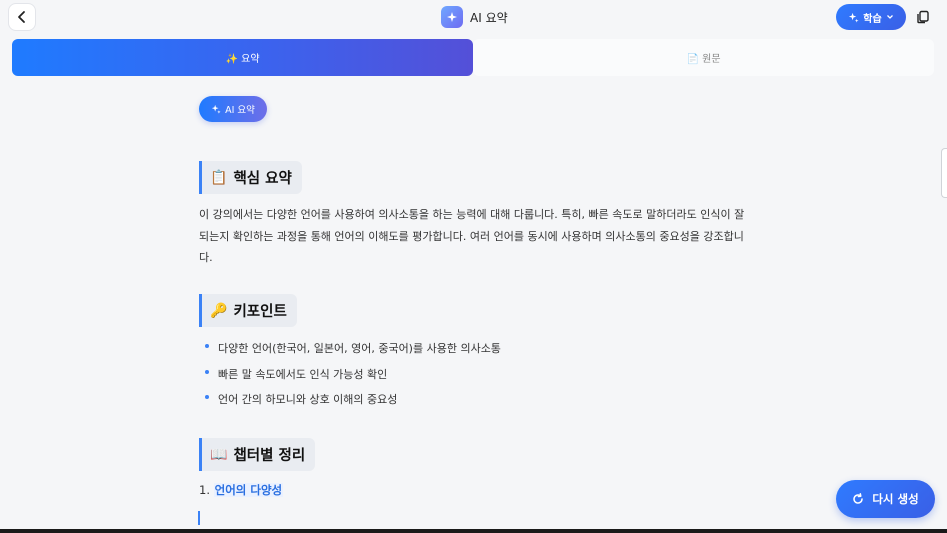 This screenshot has height=533, width=947. I want to click on section-title: 핵심 요약, so click(262, 179).